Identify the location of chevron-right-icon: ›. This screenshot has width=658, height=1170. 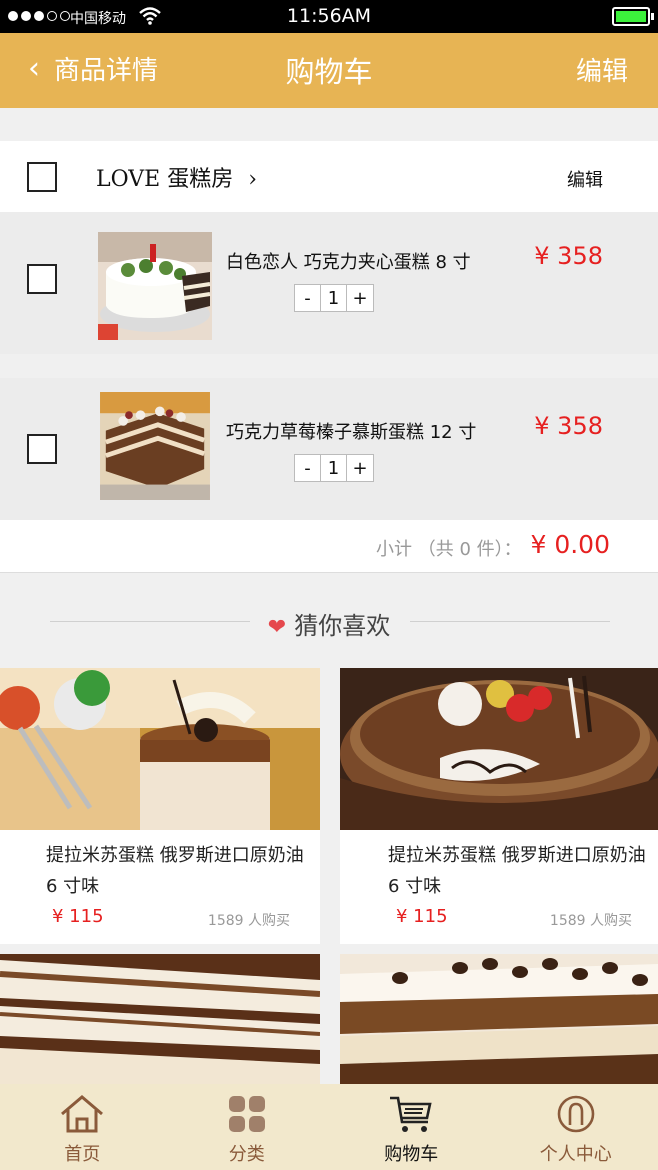
(253, 179).